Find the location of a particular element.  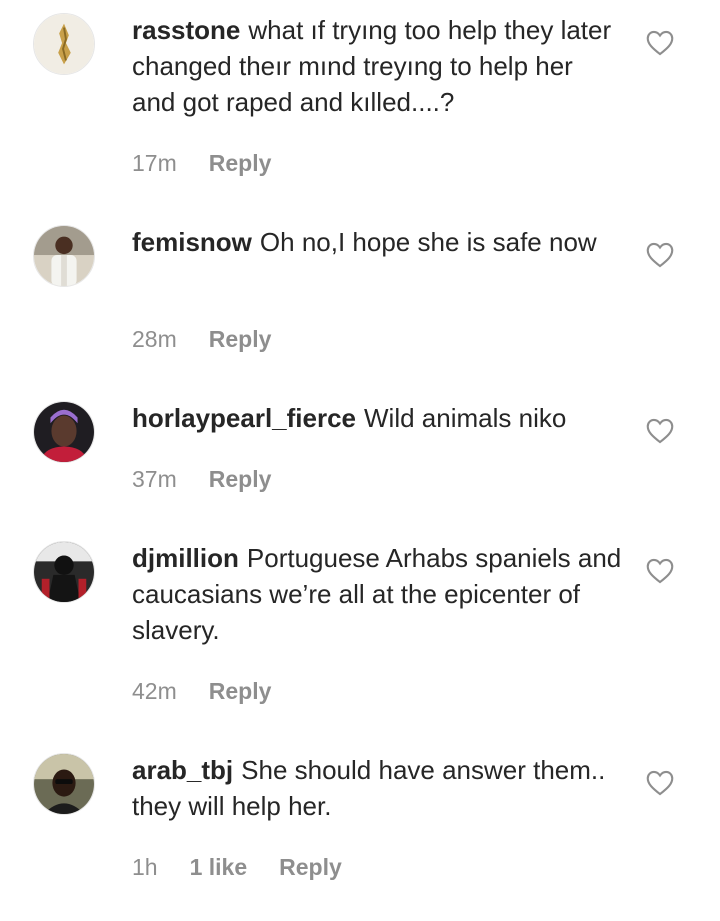

comment-username: rasstone is located at coordinates (186, 30).